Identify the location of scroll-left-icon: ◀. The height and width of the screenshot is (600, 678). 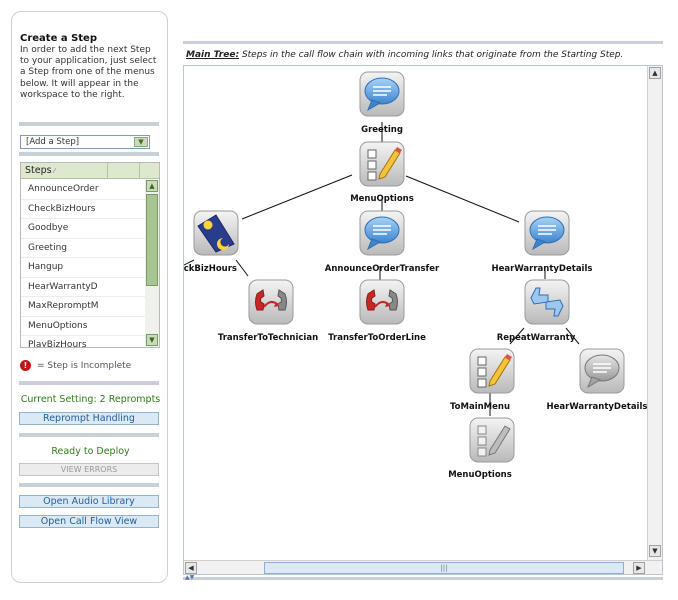
(191, 568).